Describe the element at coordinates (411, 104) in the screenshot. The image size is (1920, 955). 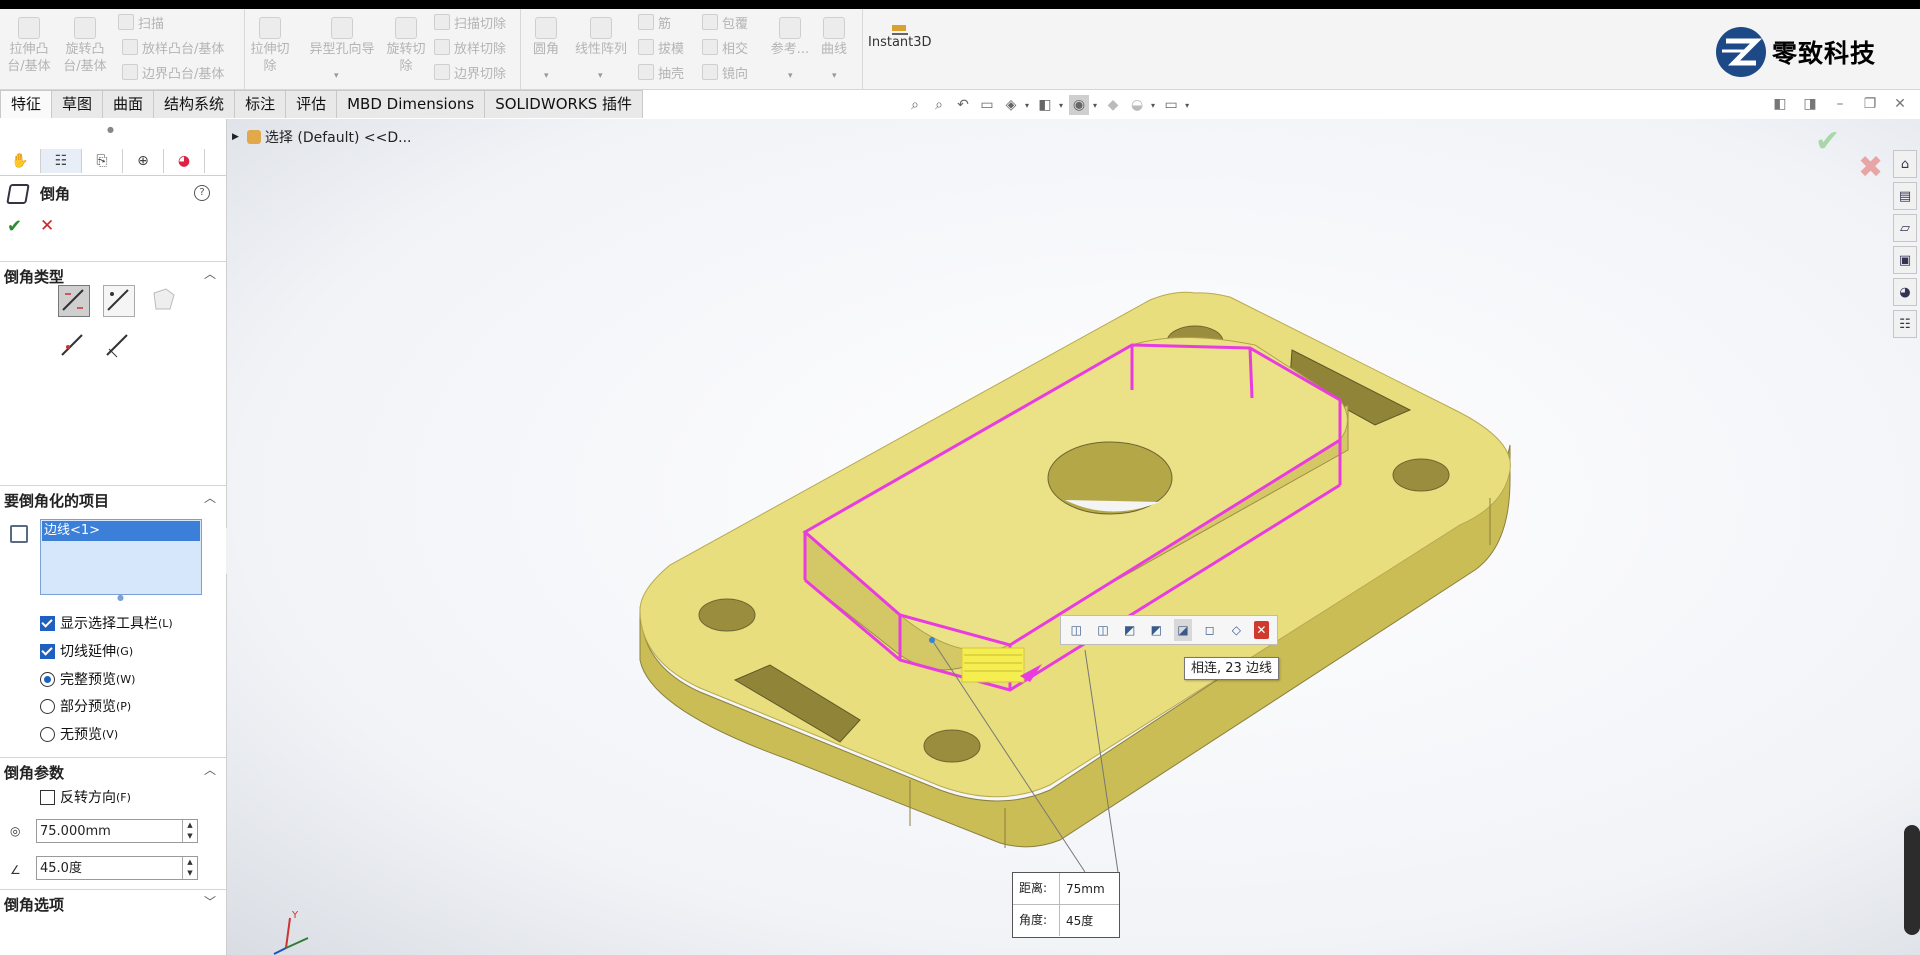
I see `tab-mbd-dimensions: MBD Dimensions` at that location.